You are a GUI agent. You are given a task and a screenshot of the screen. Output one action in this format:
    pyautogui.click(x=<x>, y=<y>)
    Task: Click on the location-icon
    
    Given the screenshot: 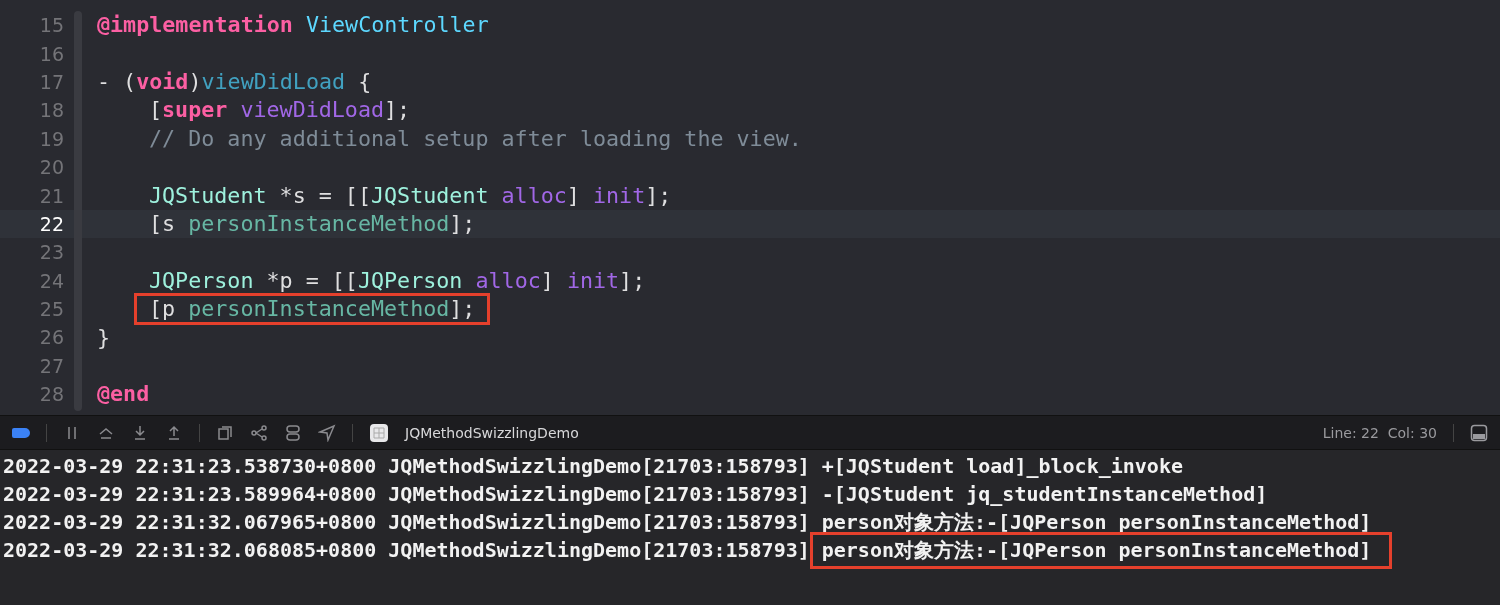 What is the action you would take?
    pyautogui.click(x=327, y=432)
    